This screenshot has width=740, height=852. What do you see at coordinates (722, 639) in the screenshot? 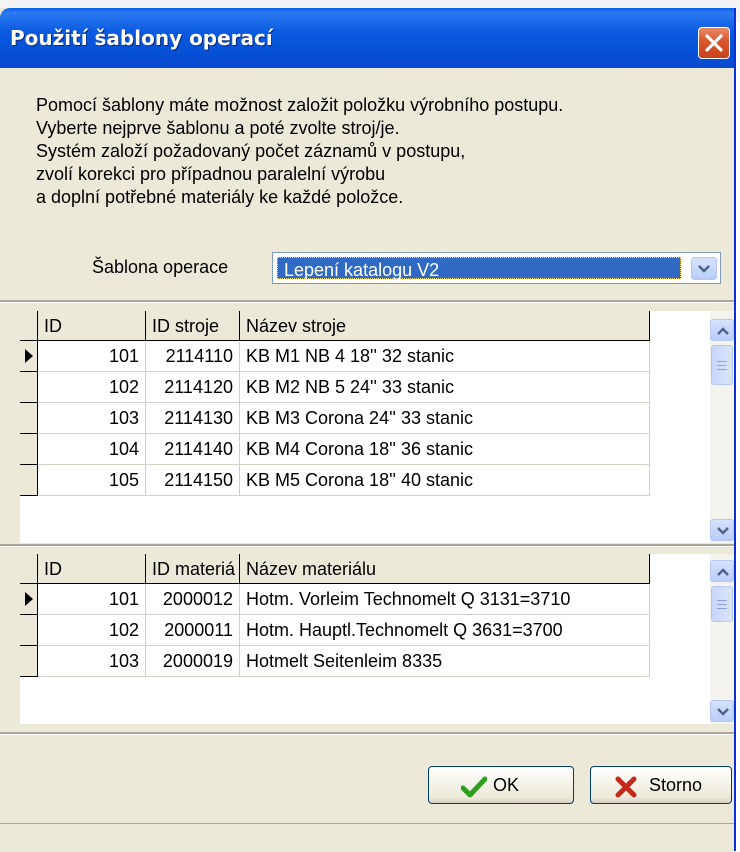
I see `materials-scrollbar` at bounding box center [722, 639].